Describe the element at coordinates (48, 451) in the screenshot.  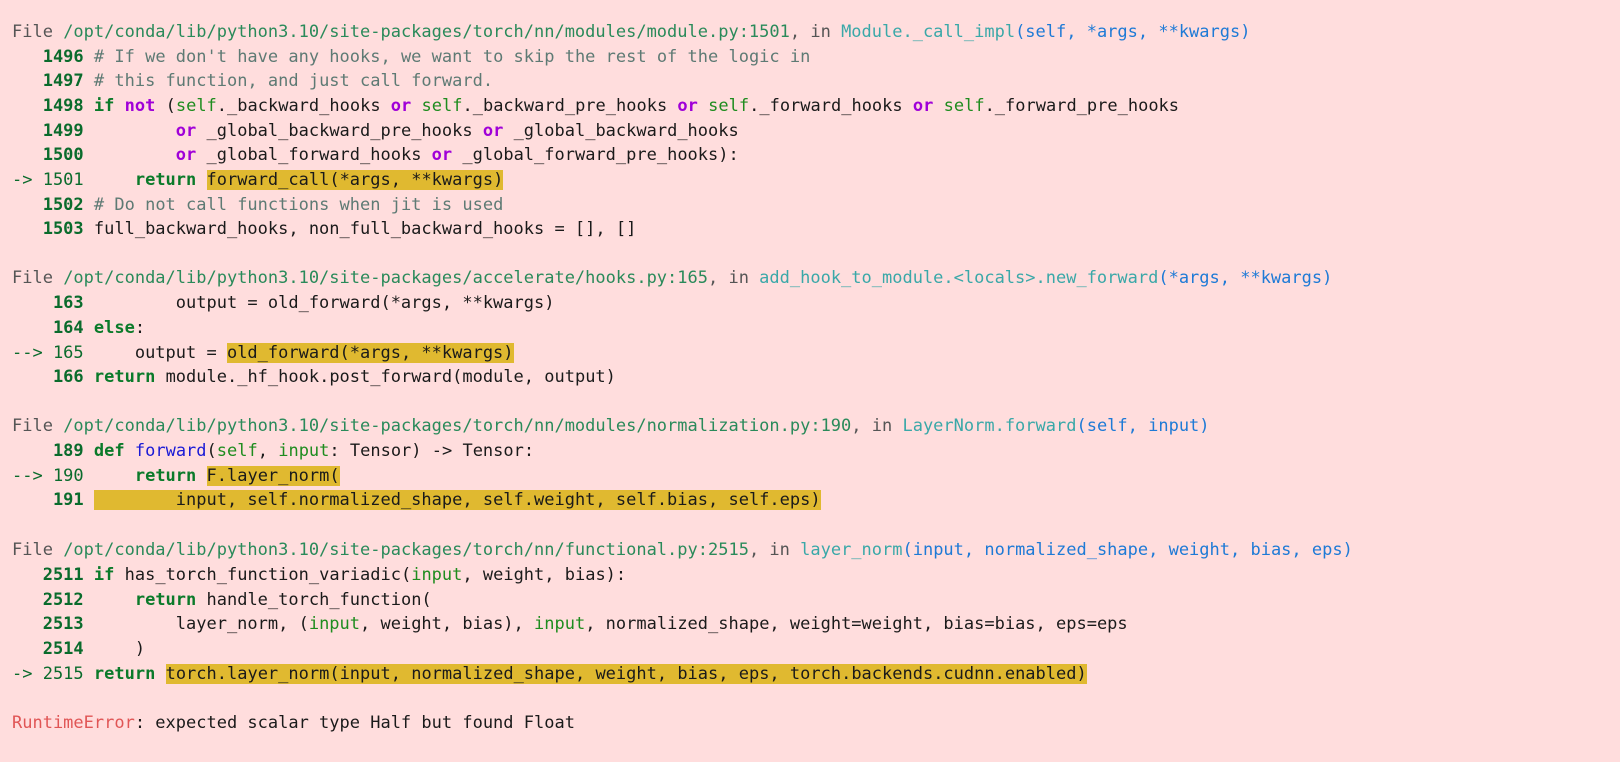
I see `line-number: 189` at that location.